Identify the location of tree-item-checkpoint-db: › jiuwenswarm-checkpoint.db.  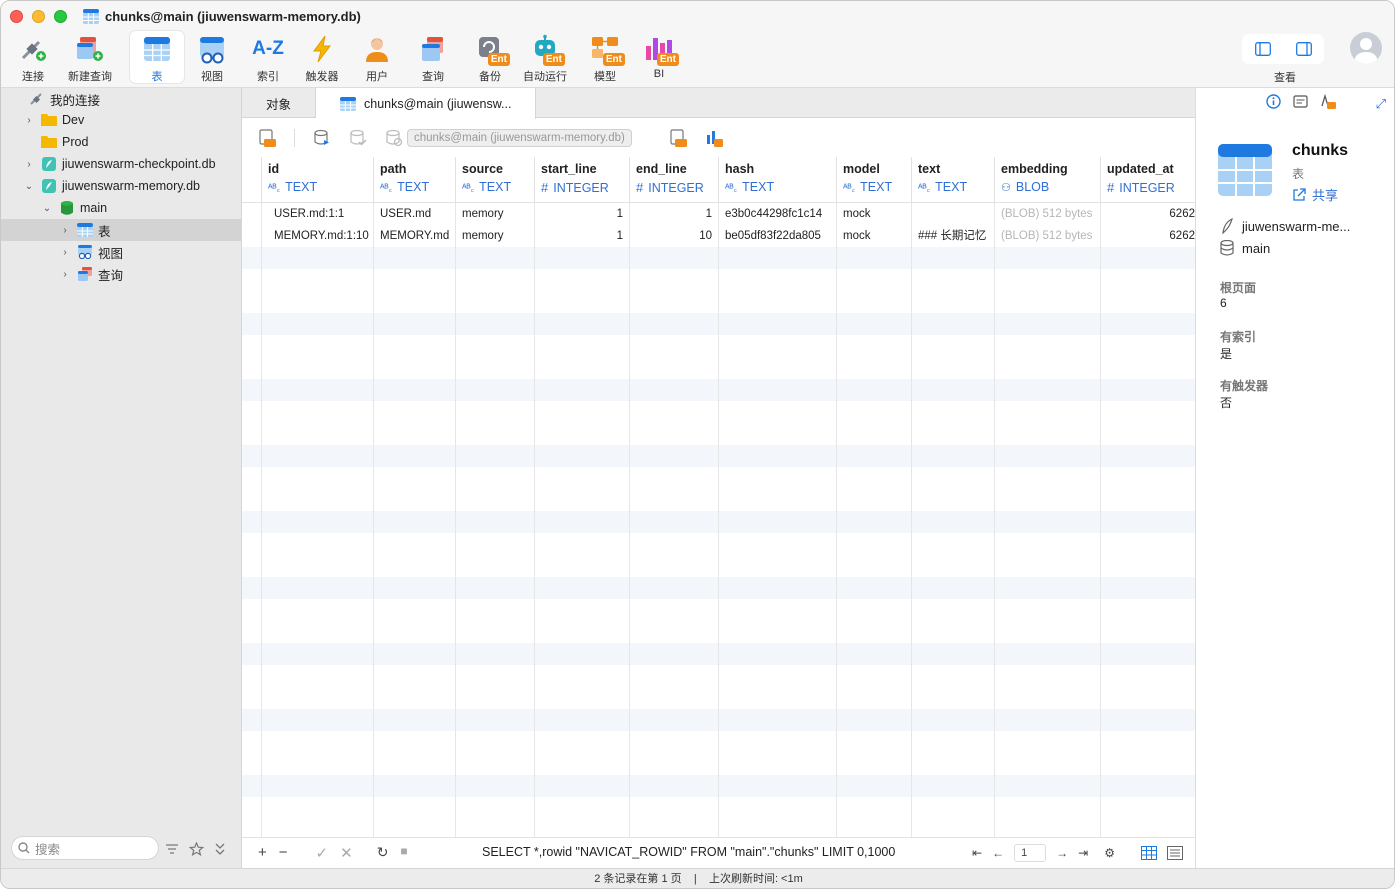
(121, 164).